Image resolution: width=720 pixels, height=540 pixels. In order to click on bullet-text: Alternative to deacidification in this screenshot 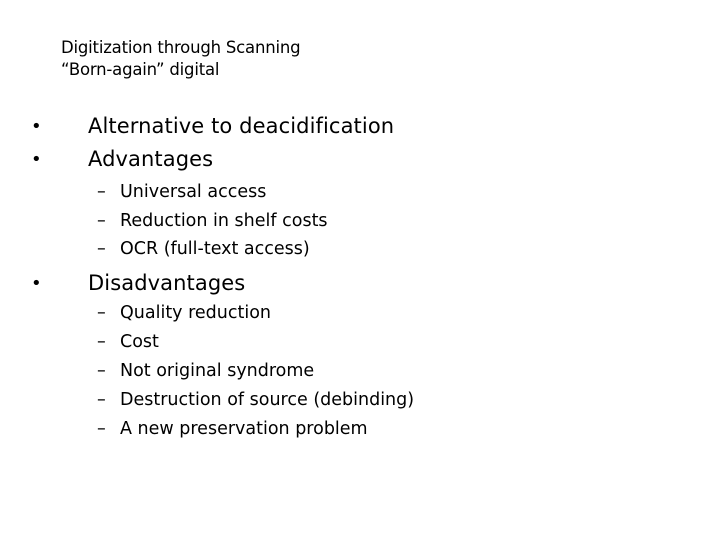, I will do `click(241, 126)`.